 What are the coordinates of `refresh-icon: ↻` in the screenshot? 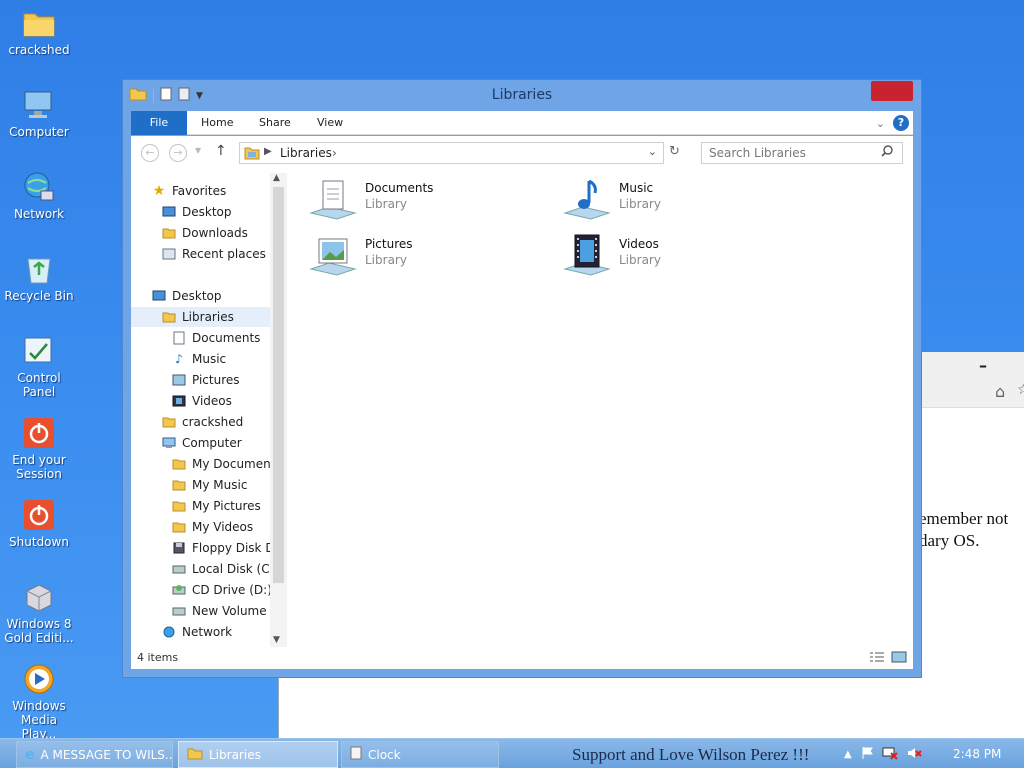 It's located at (674, 151).